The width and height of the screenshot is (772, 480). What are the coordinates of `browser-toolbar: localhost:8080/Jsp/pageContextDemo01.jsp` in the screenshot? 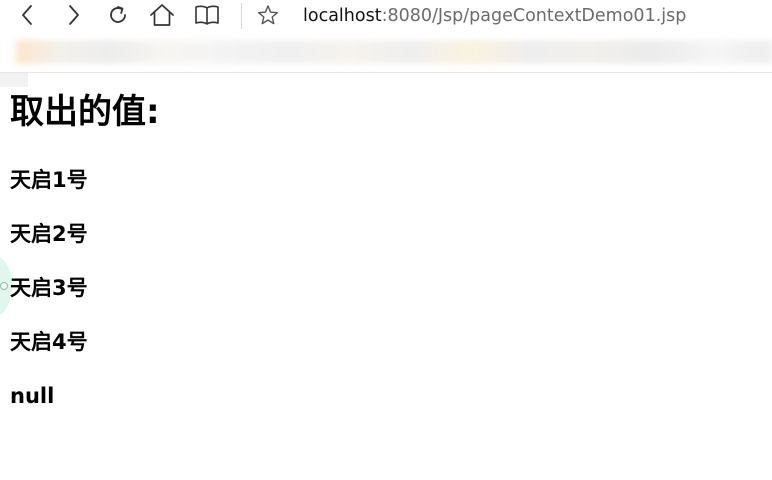 It's located at (386, 17).